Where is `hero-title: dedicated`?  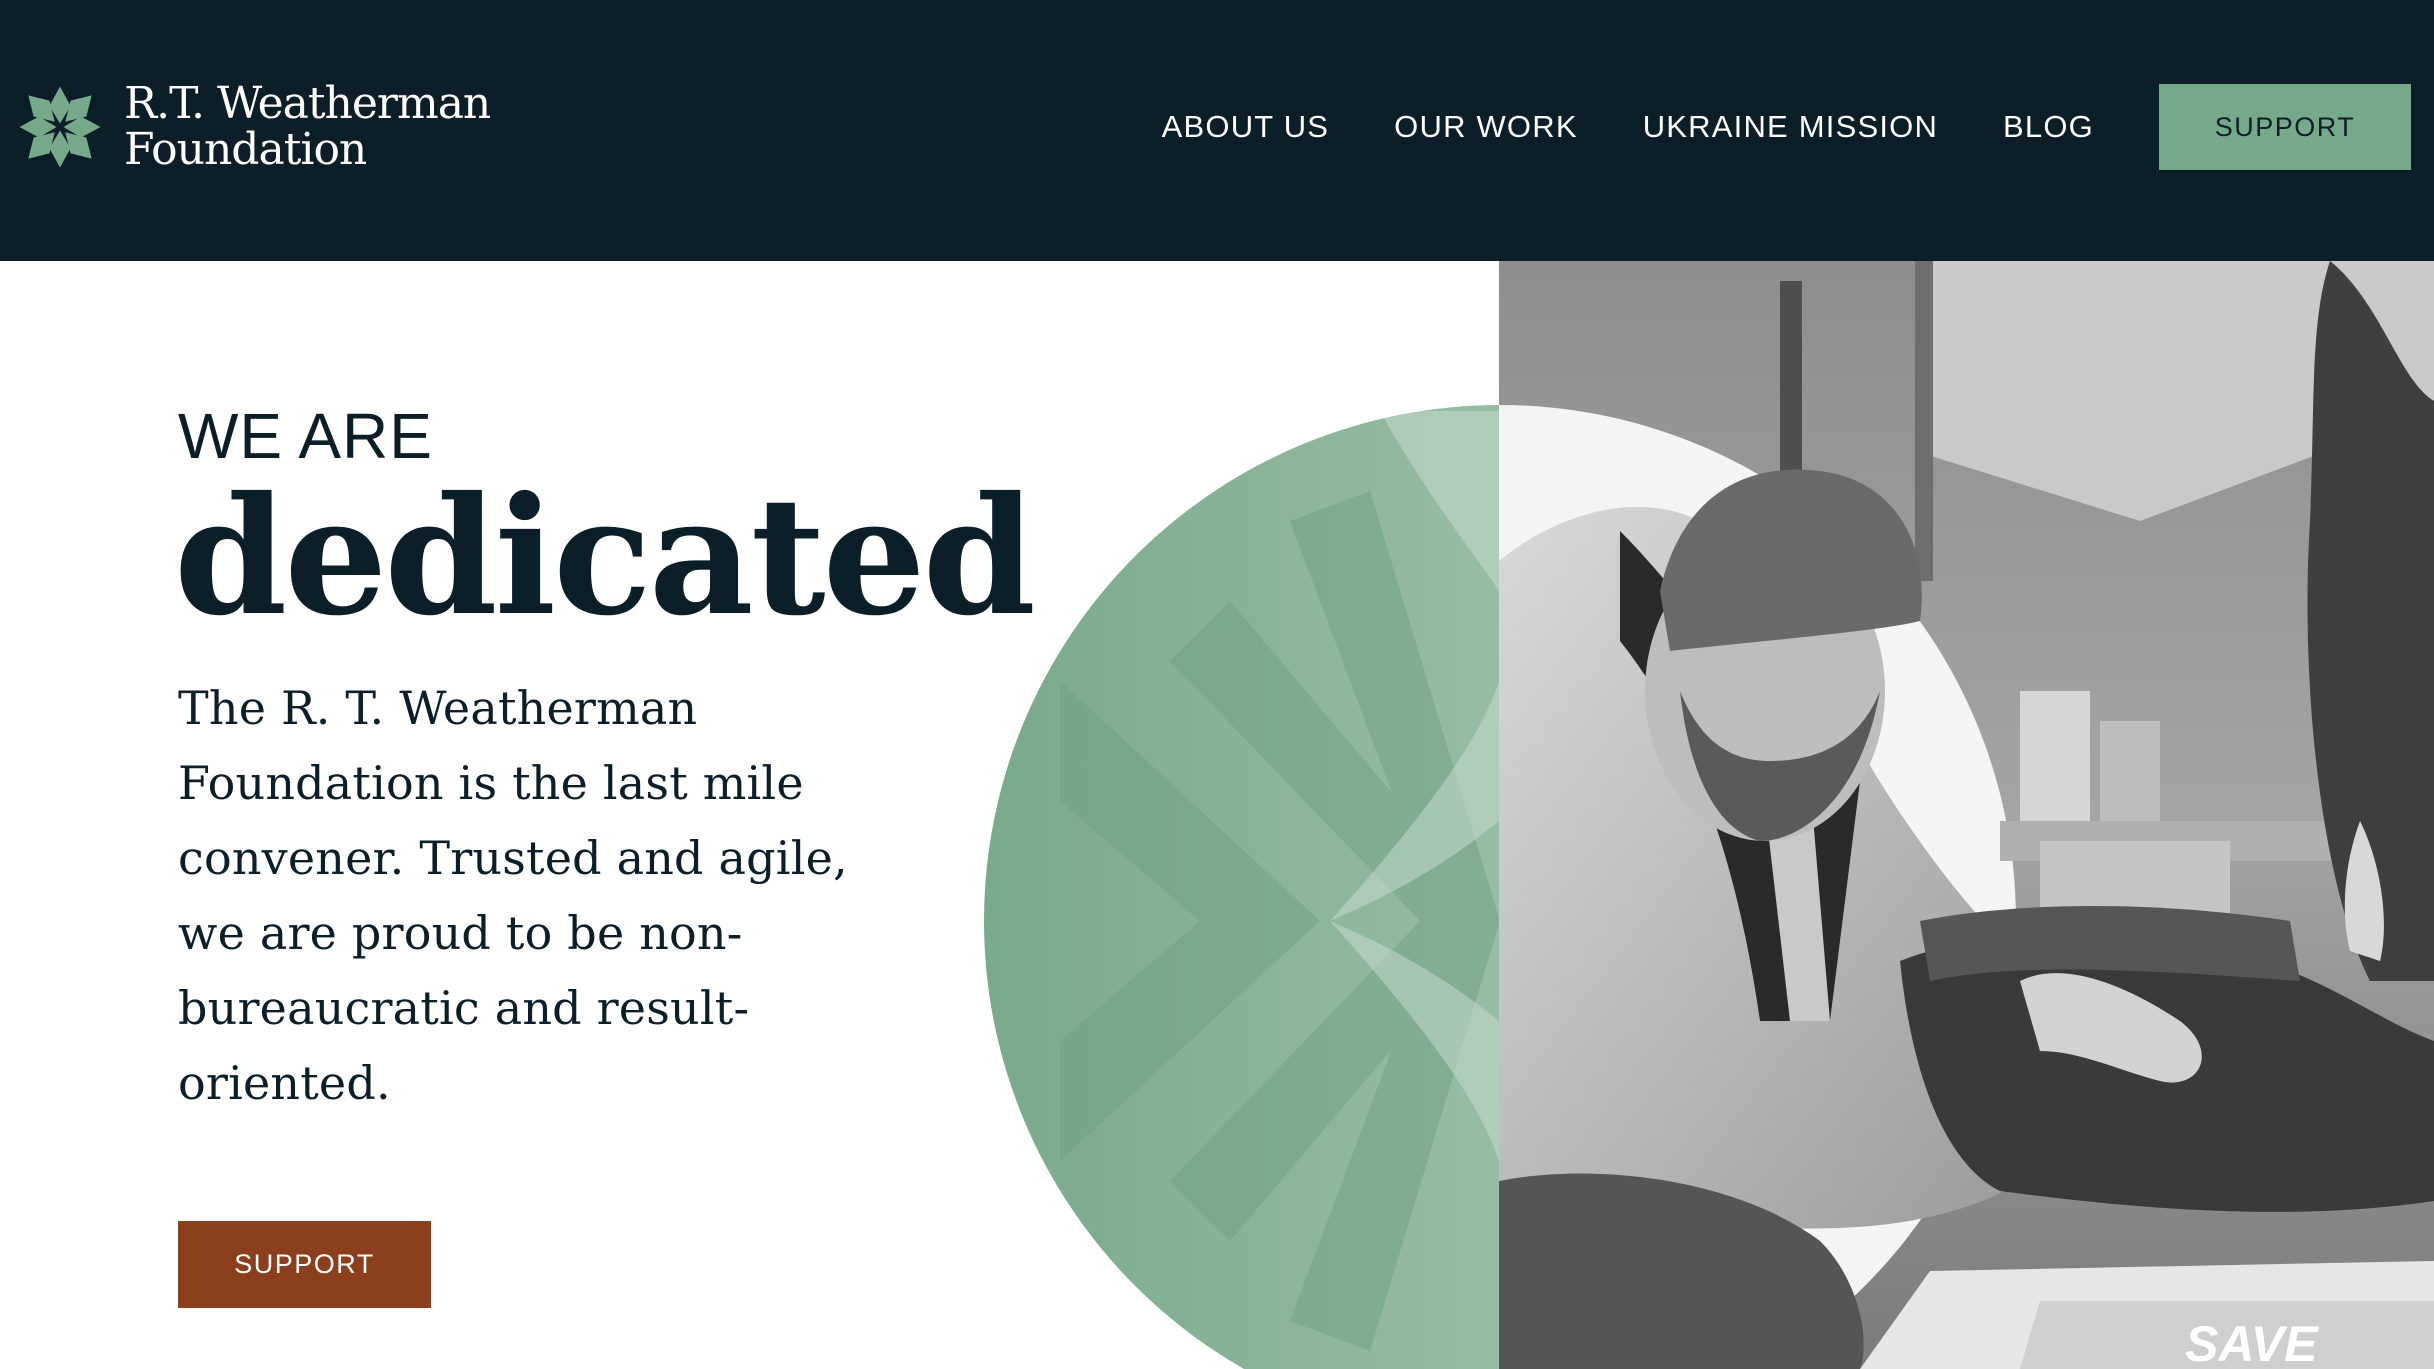 hero-title: dedicated is located at coordinates (605, 557).